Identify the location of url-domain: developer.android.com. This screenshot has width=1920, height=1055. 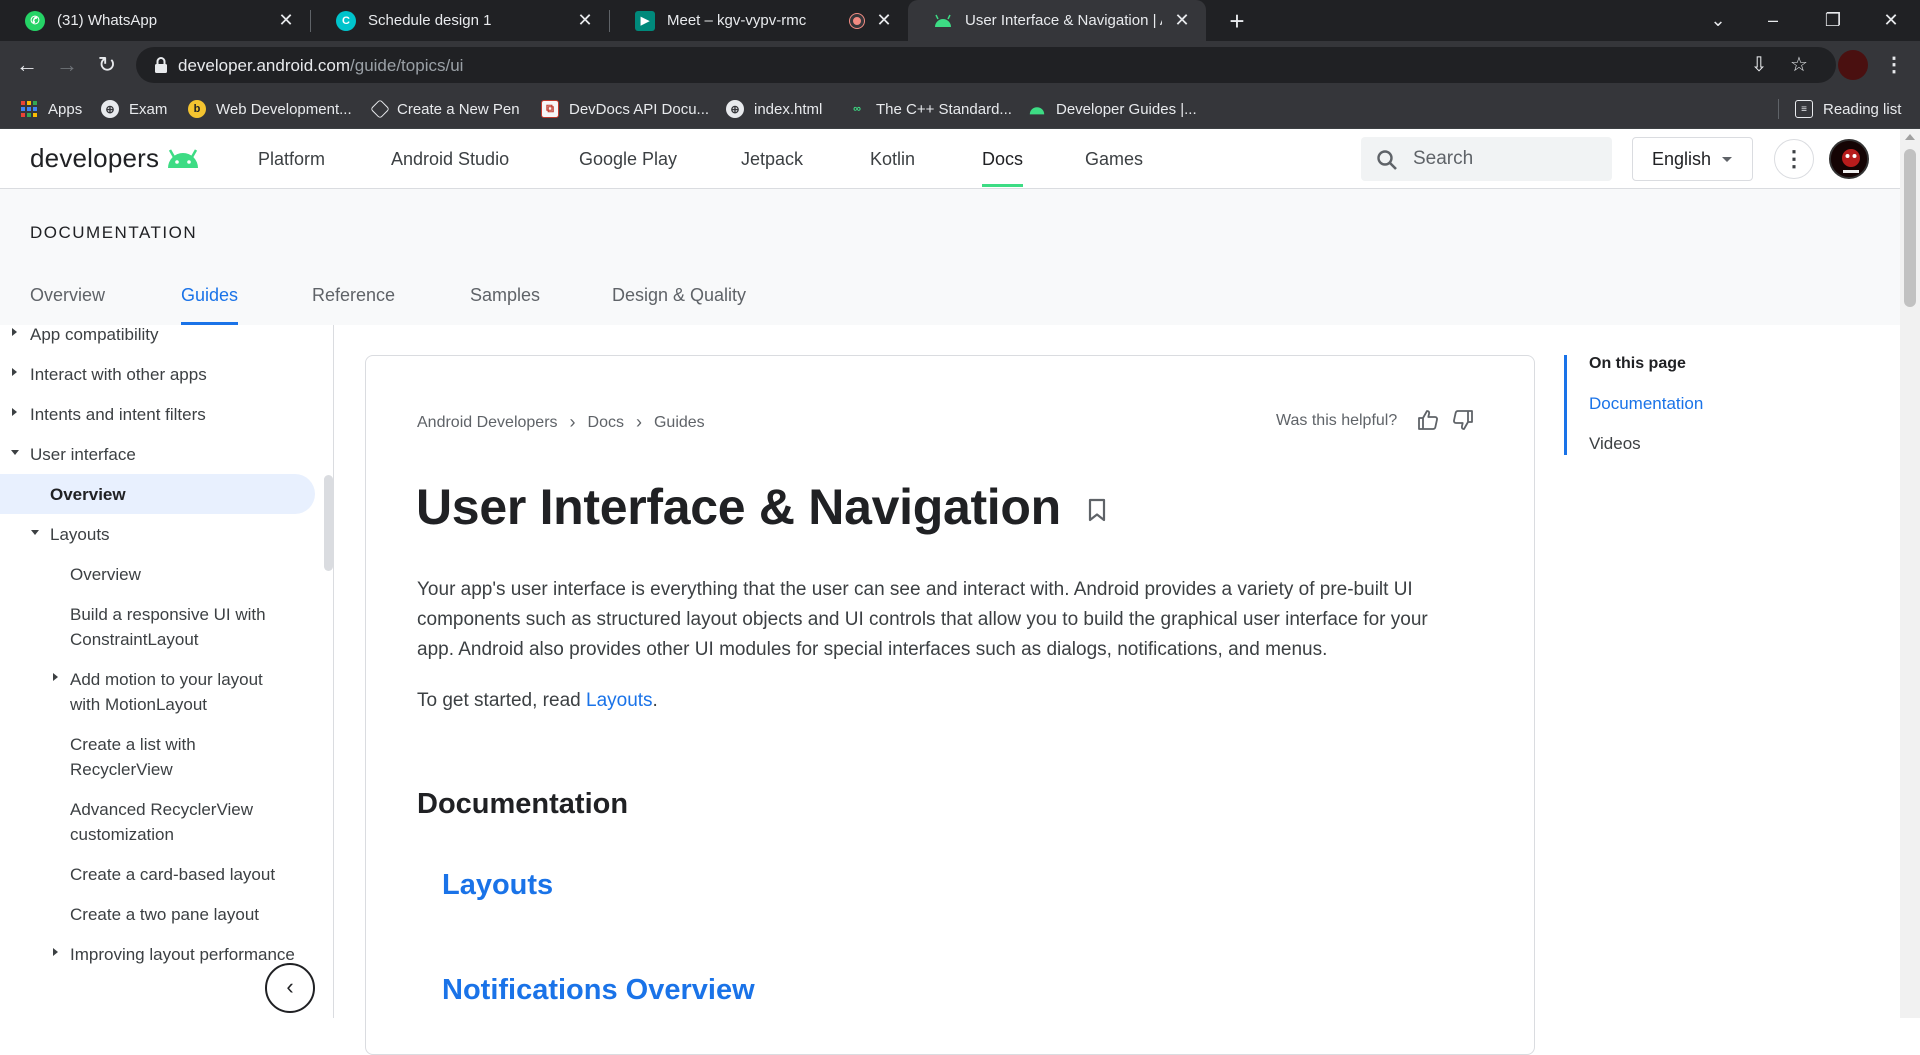
(264, 65).